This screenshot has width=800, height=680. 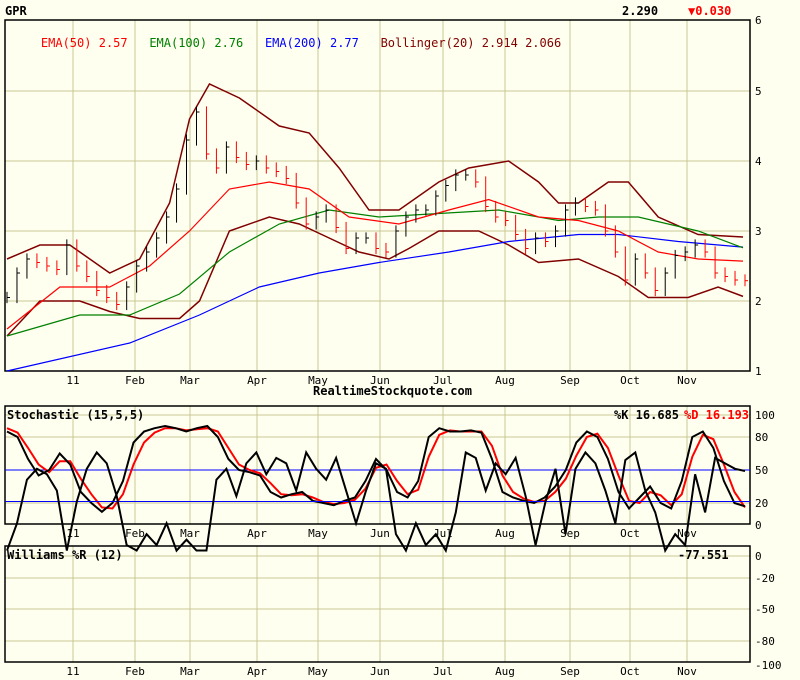 I want to click on y-tick-label: 2, so click(x=758, y=301).